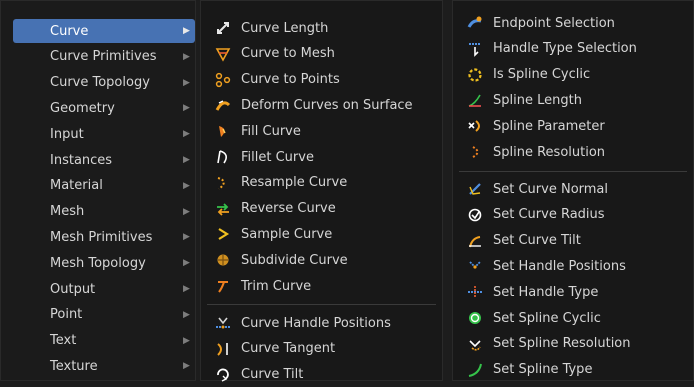 The height and width of the screenshot is (387, 694). What do you see at coordinates (82, 108) in the screenshot?
I see `category-label: Geometry` at bounding box center [82, 108].